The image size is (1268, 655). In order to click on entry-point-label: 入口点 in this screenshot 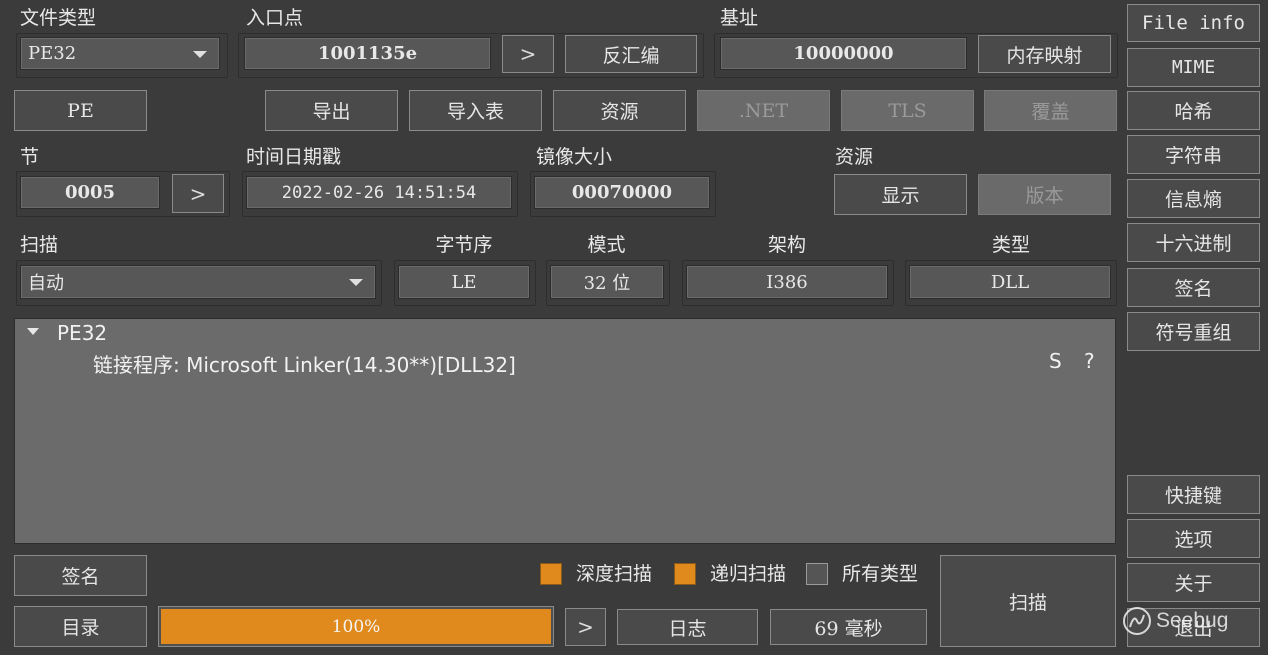, I will do `click(275, 18)`.